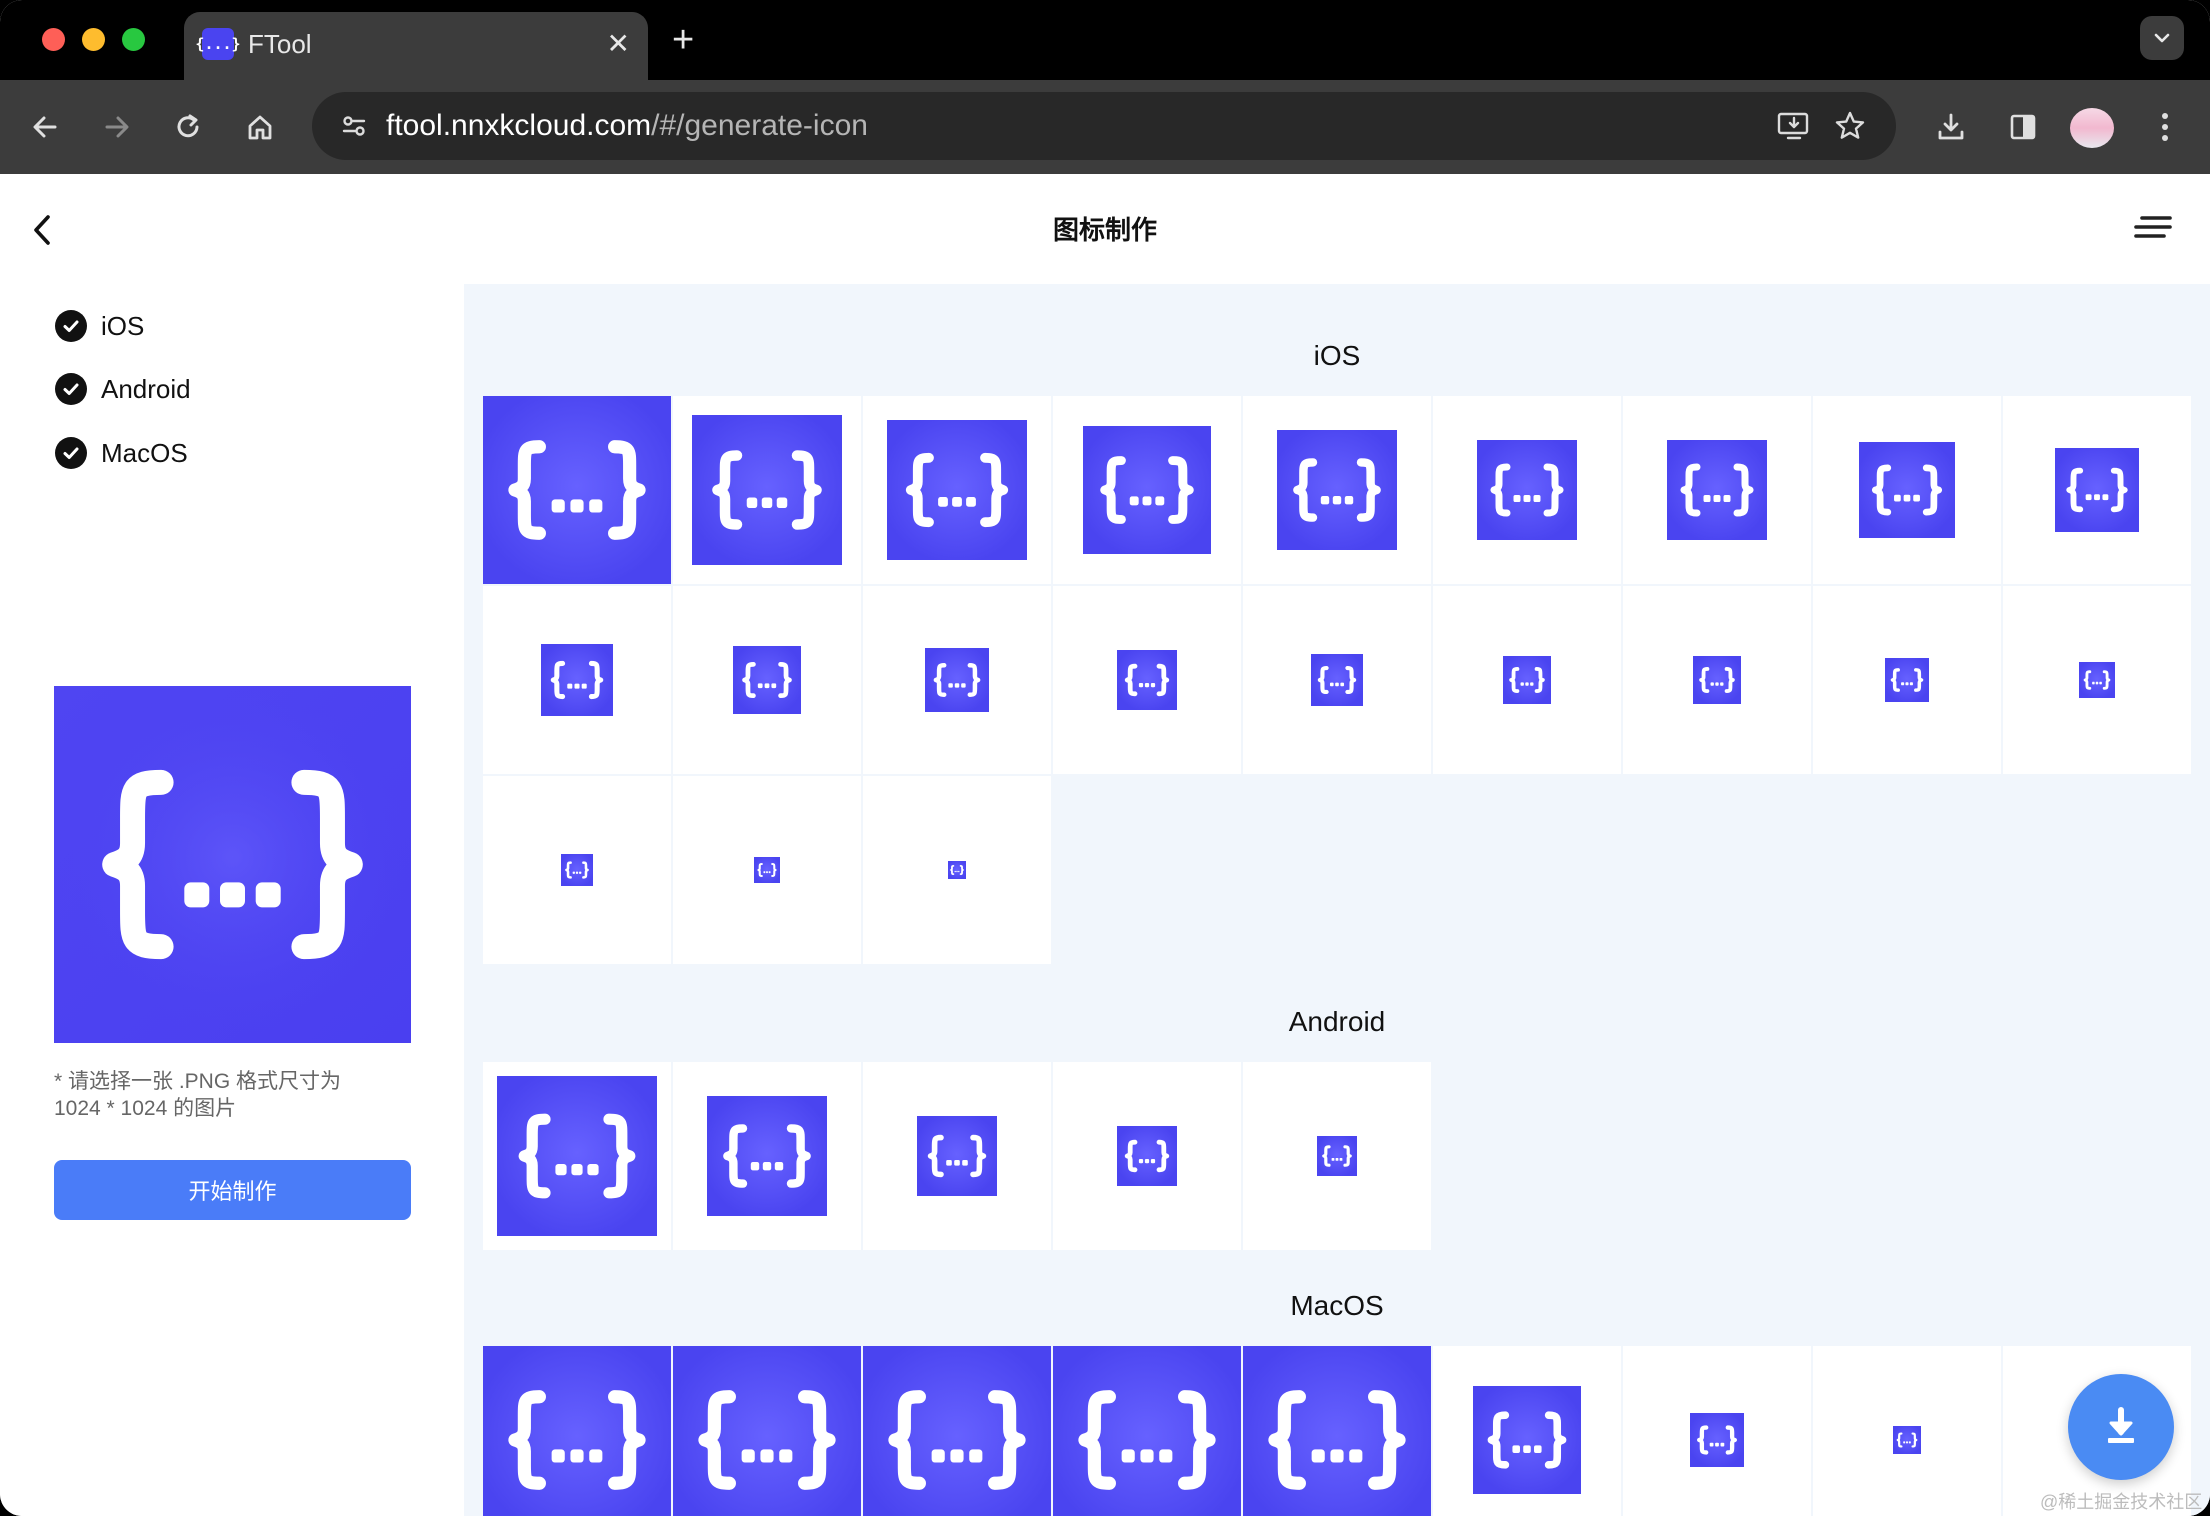  Describe the element at coordinates (45, 127) in the screenshot. I see `back-nav-button` at that location.